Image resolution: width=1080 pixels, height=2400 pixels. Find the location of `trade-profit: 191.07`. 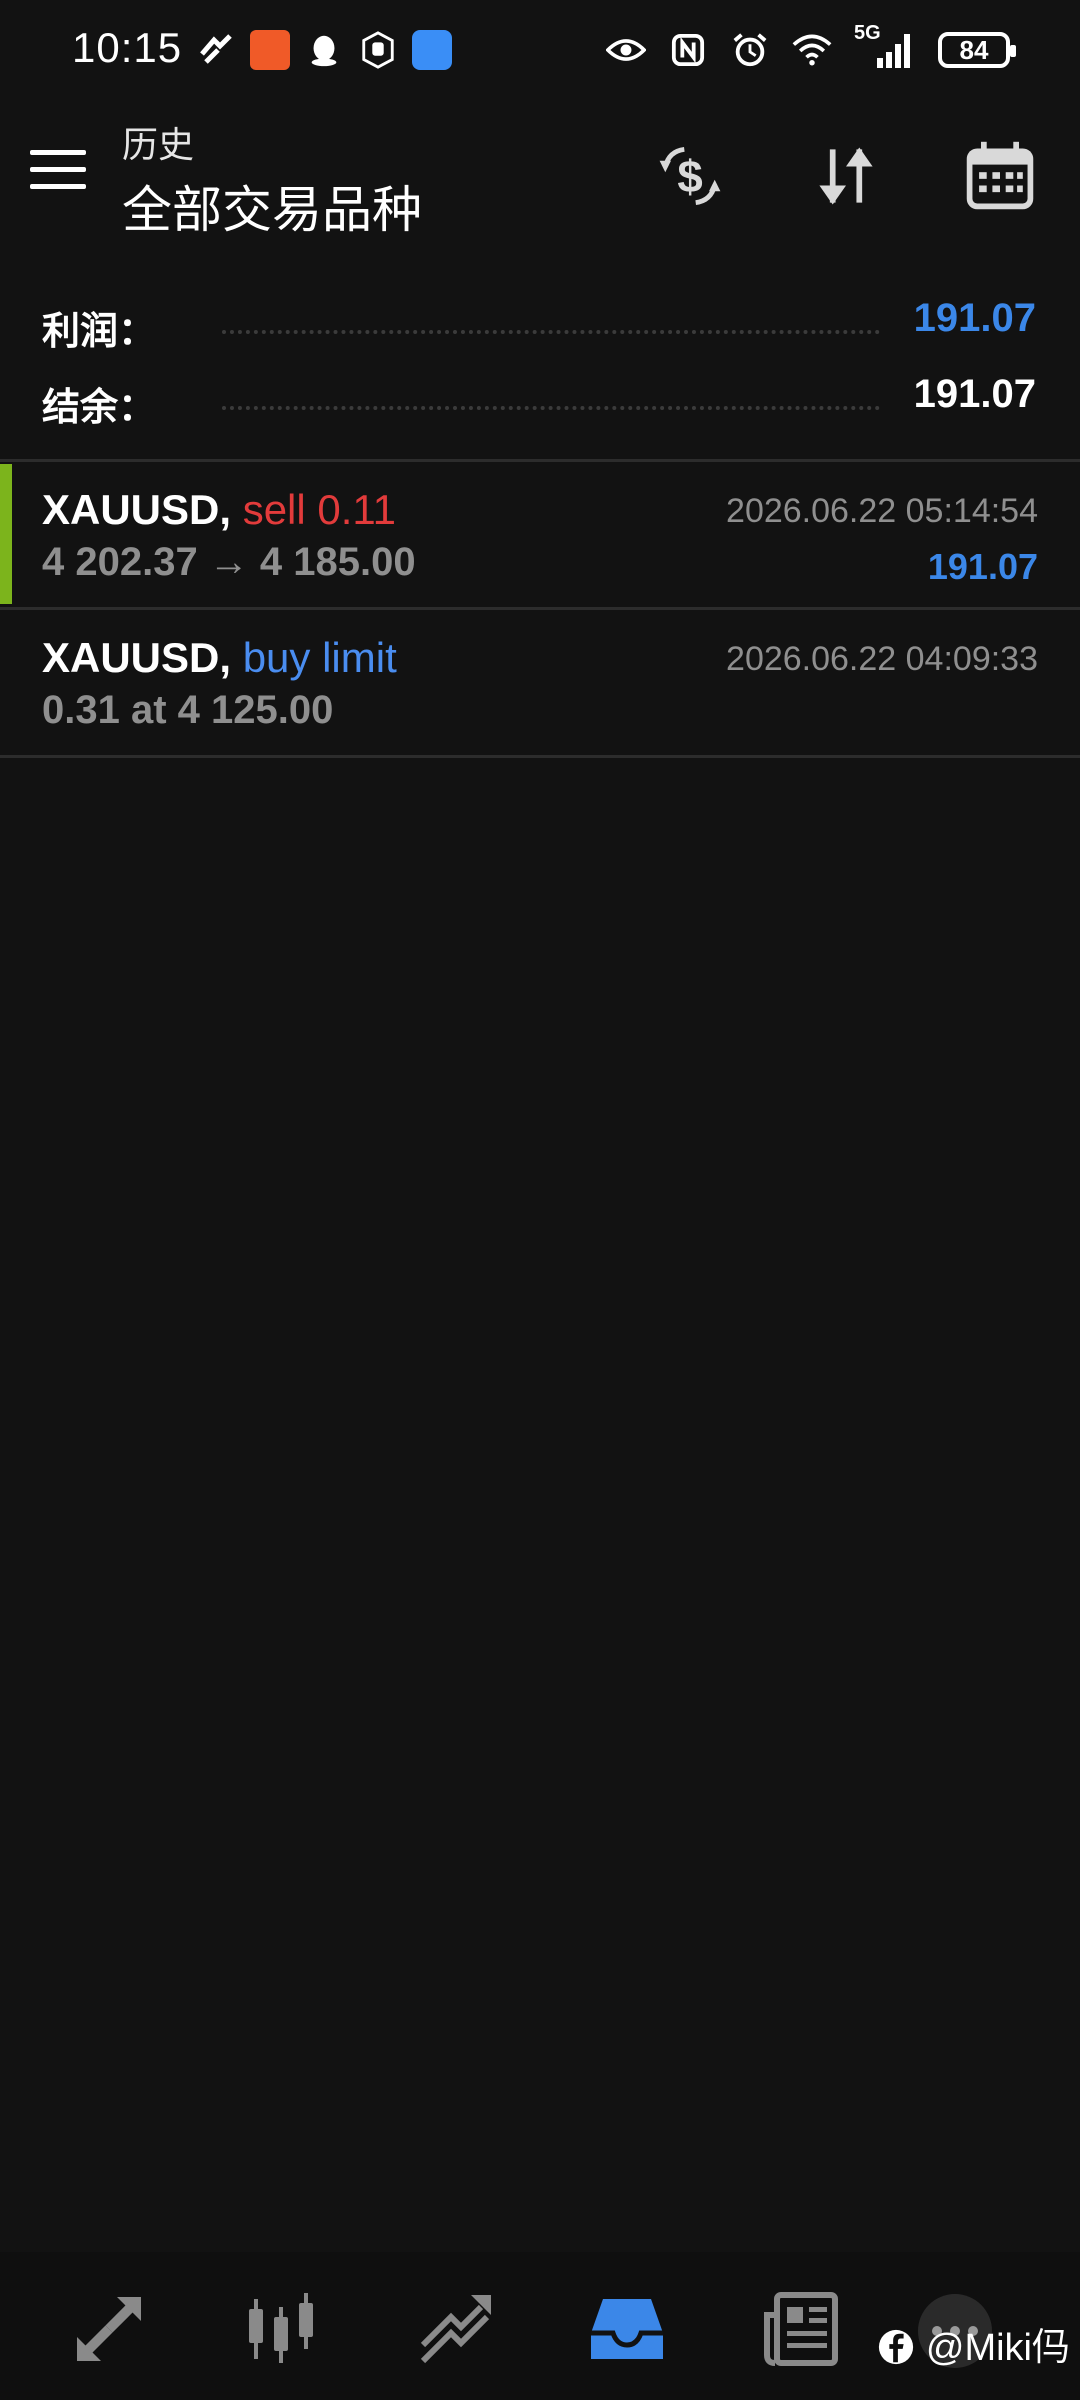

trade-profit: 191.07 is located at coordinates (982, 566).